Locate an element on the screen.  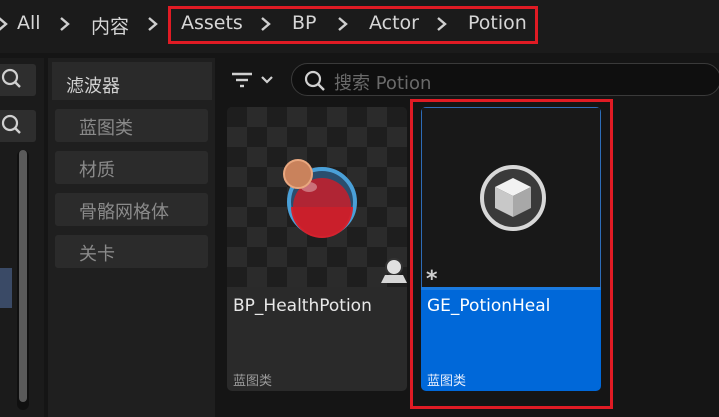
search-placeholder: 搜索 Potion is located at coordinates (383, 83).